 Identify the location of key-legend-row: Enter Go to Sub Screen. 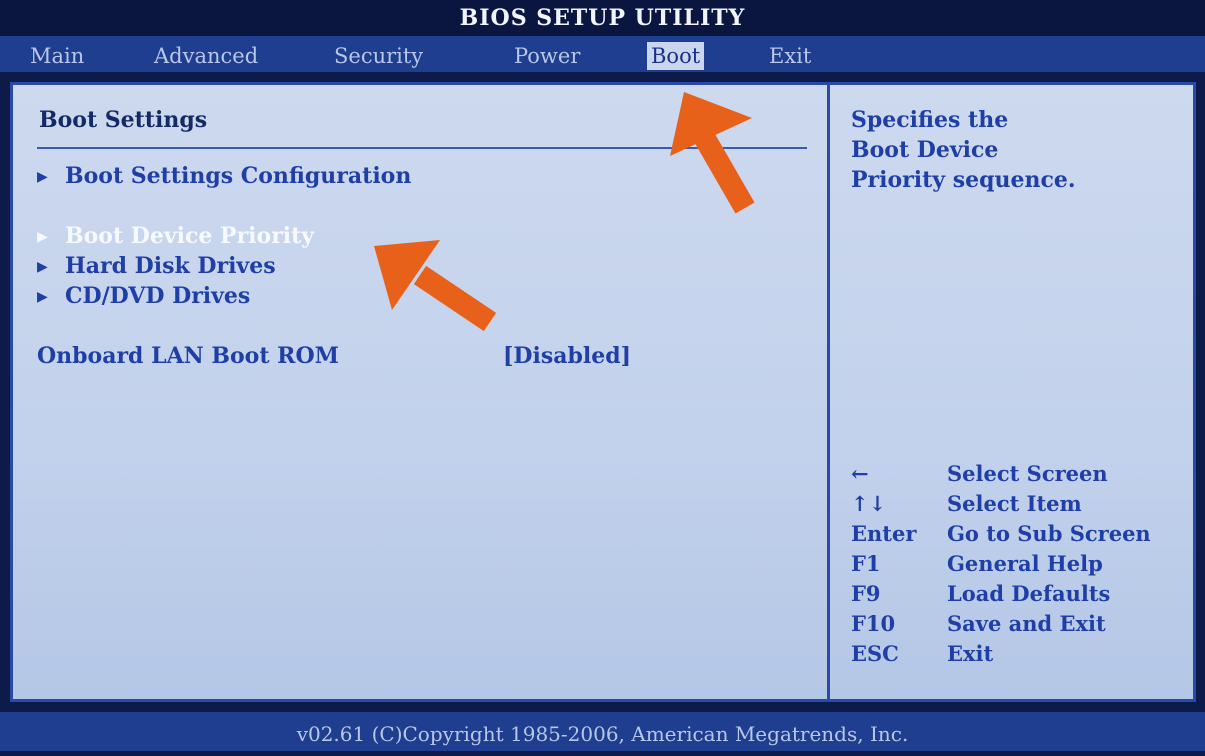
(1021, 534).